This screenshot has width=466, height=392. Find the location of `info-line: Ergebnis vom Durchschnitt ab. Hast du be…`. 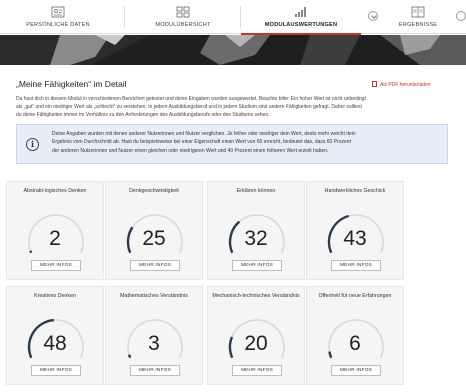

info-line: Ergebnis vom Durchschnitt ab. Hast du be… is located at coordinates (201, 142).